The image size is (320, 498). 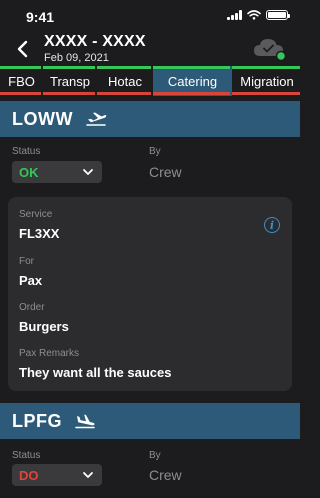 I want to click on cellular-signal-icon, so click(x=234, y=15).